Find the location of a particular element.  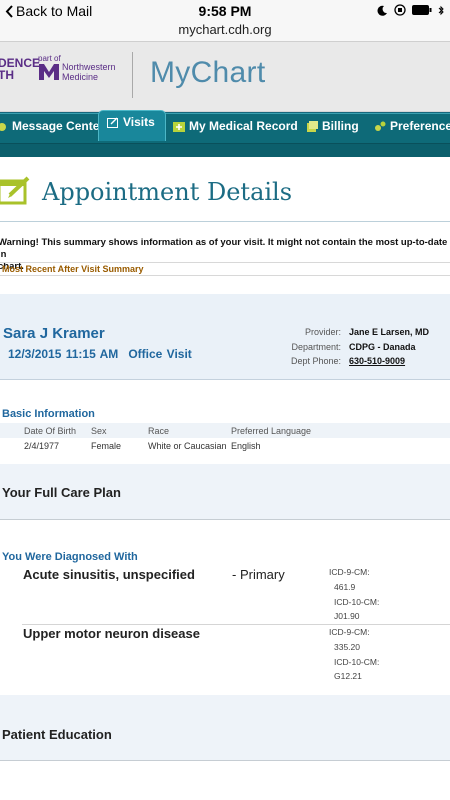

diagnosis-codes: ICD-9-CM: 335.20 ICD-10-CM: G12.21 is located at coordinates (354, 654).